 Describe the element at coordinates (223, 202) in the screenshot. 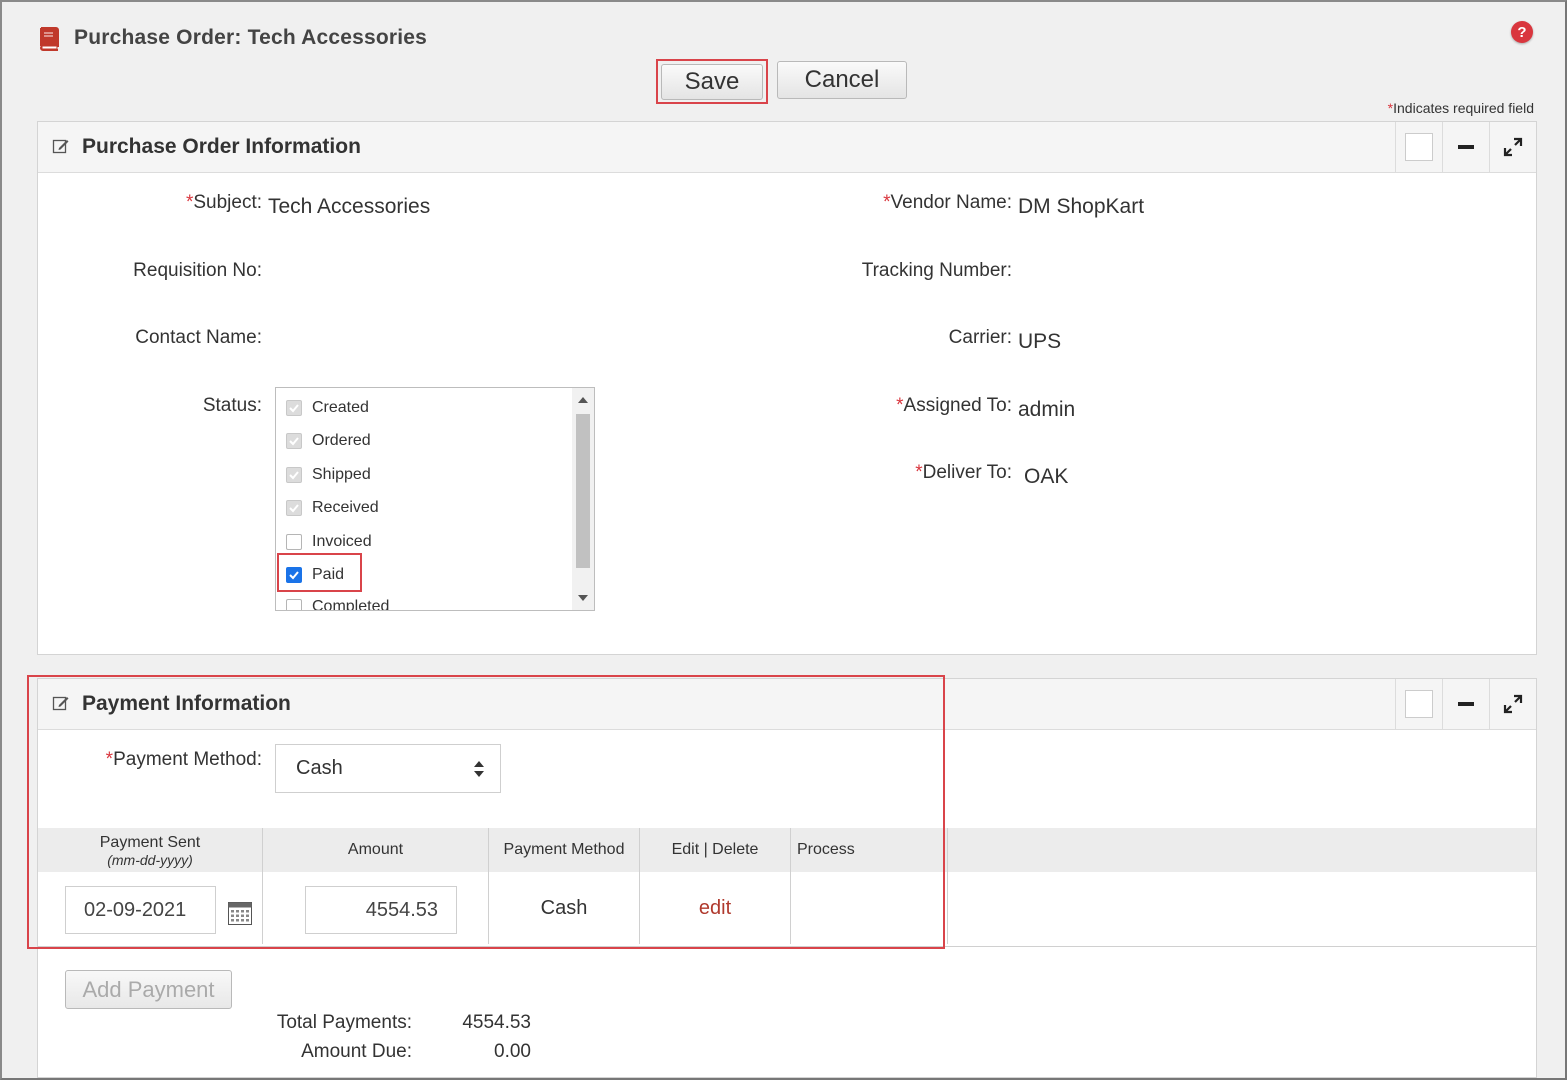

I see `subject-label: *Subject:` at that location.